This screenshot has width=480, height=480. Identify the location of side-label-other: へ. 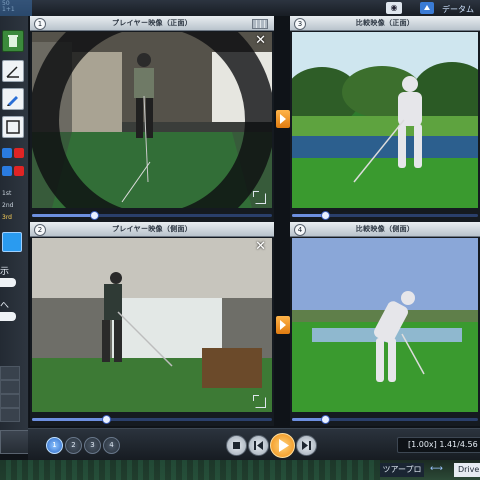
(5, 306).